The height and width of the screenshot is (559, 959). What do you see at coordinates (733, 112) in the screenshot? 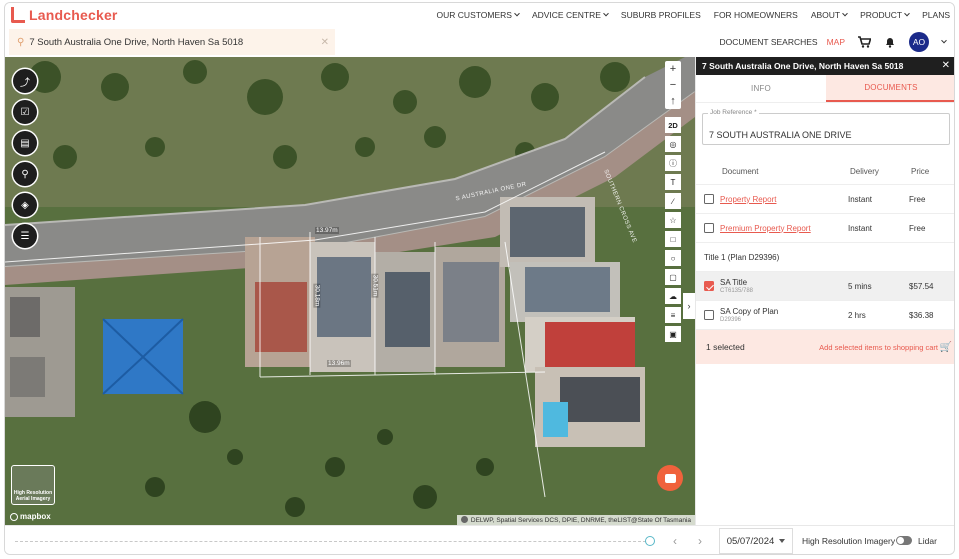
I see `job-reference-label: Job Reference *` at bounding box center [733, 112].